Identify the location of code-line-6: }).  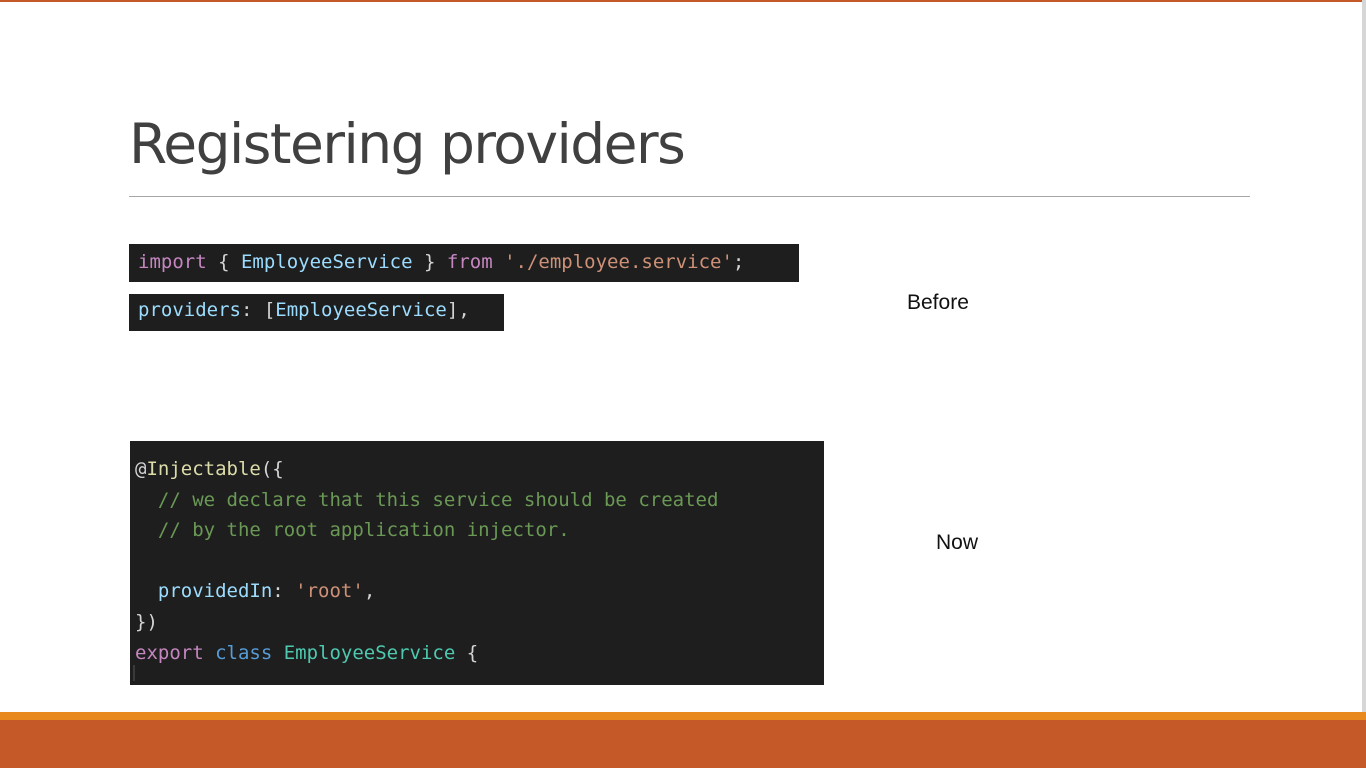
(146, 621).